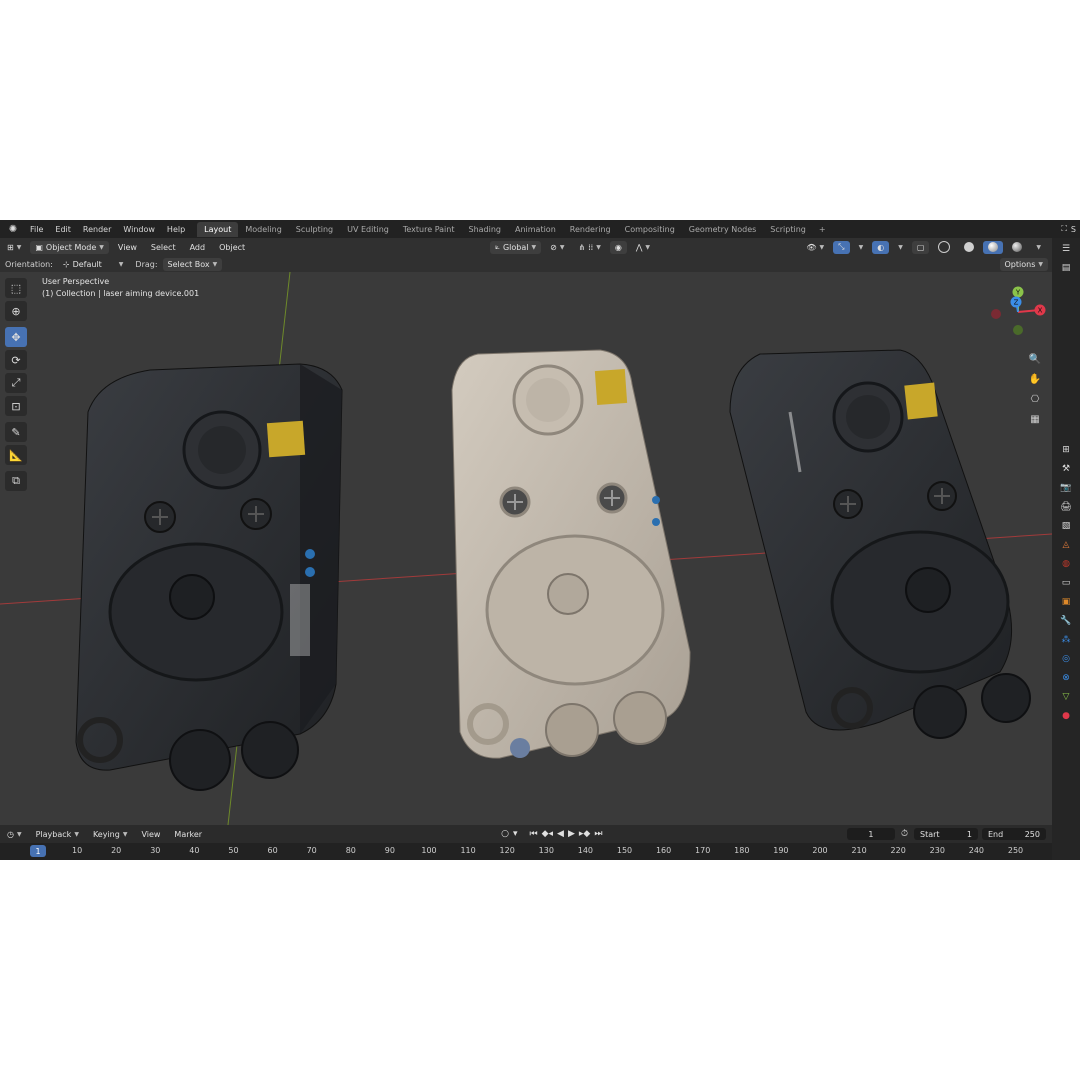 This screenshot has height=1080, width=1080. I want to click on drag-dropdown: Select Box ▼, so click(192, 264).